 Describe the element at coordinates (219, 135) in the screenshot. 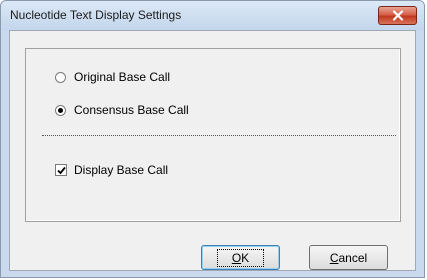

I see `dotted-separator` at that location.